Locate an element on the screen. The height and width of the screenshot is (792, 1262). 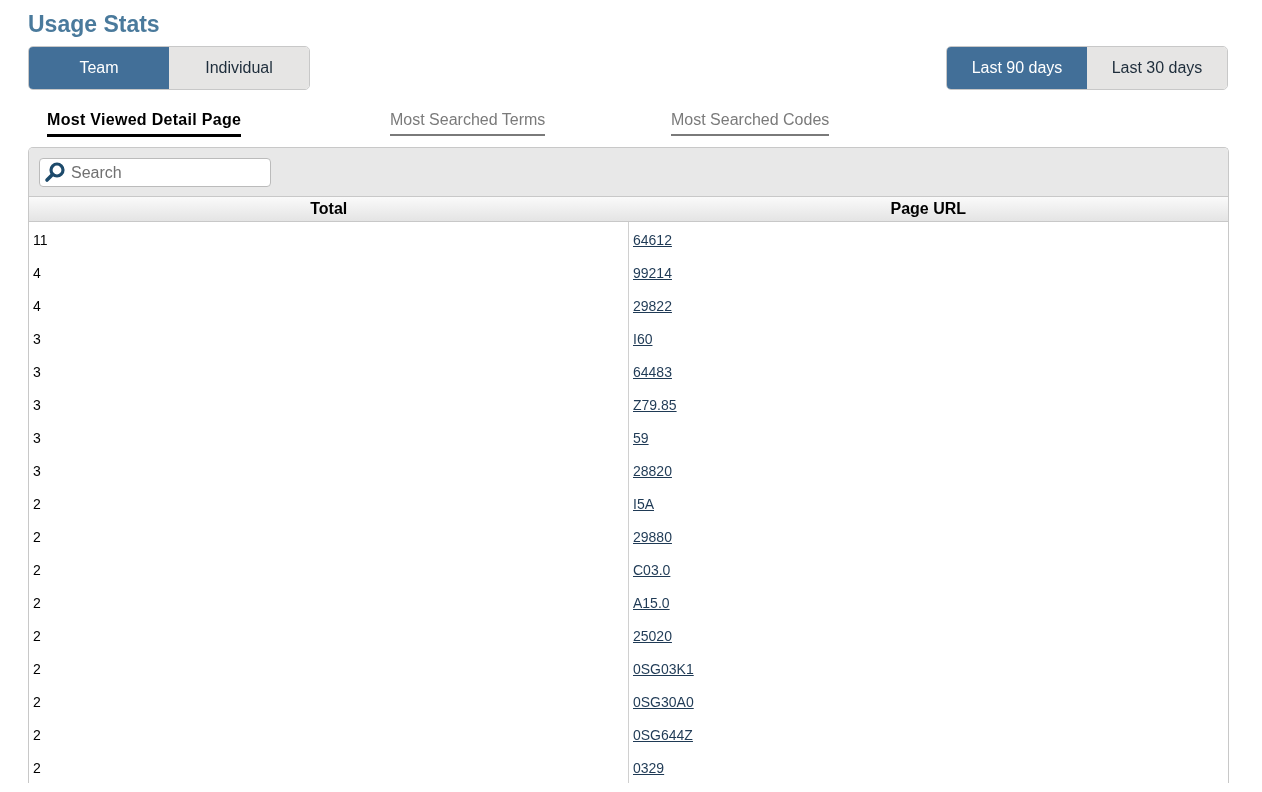
page-link: C03.0 is located at coordinates (652, 570).